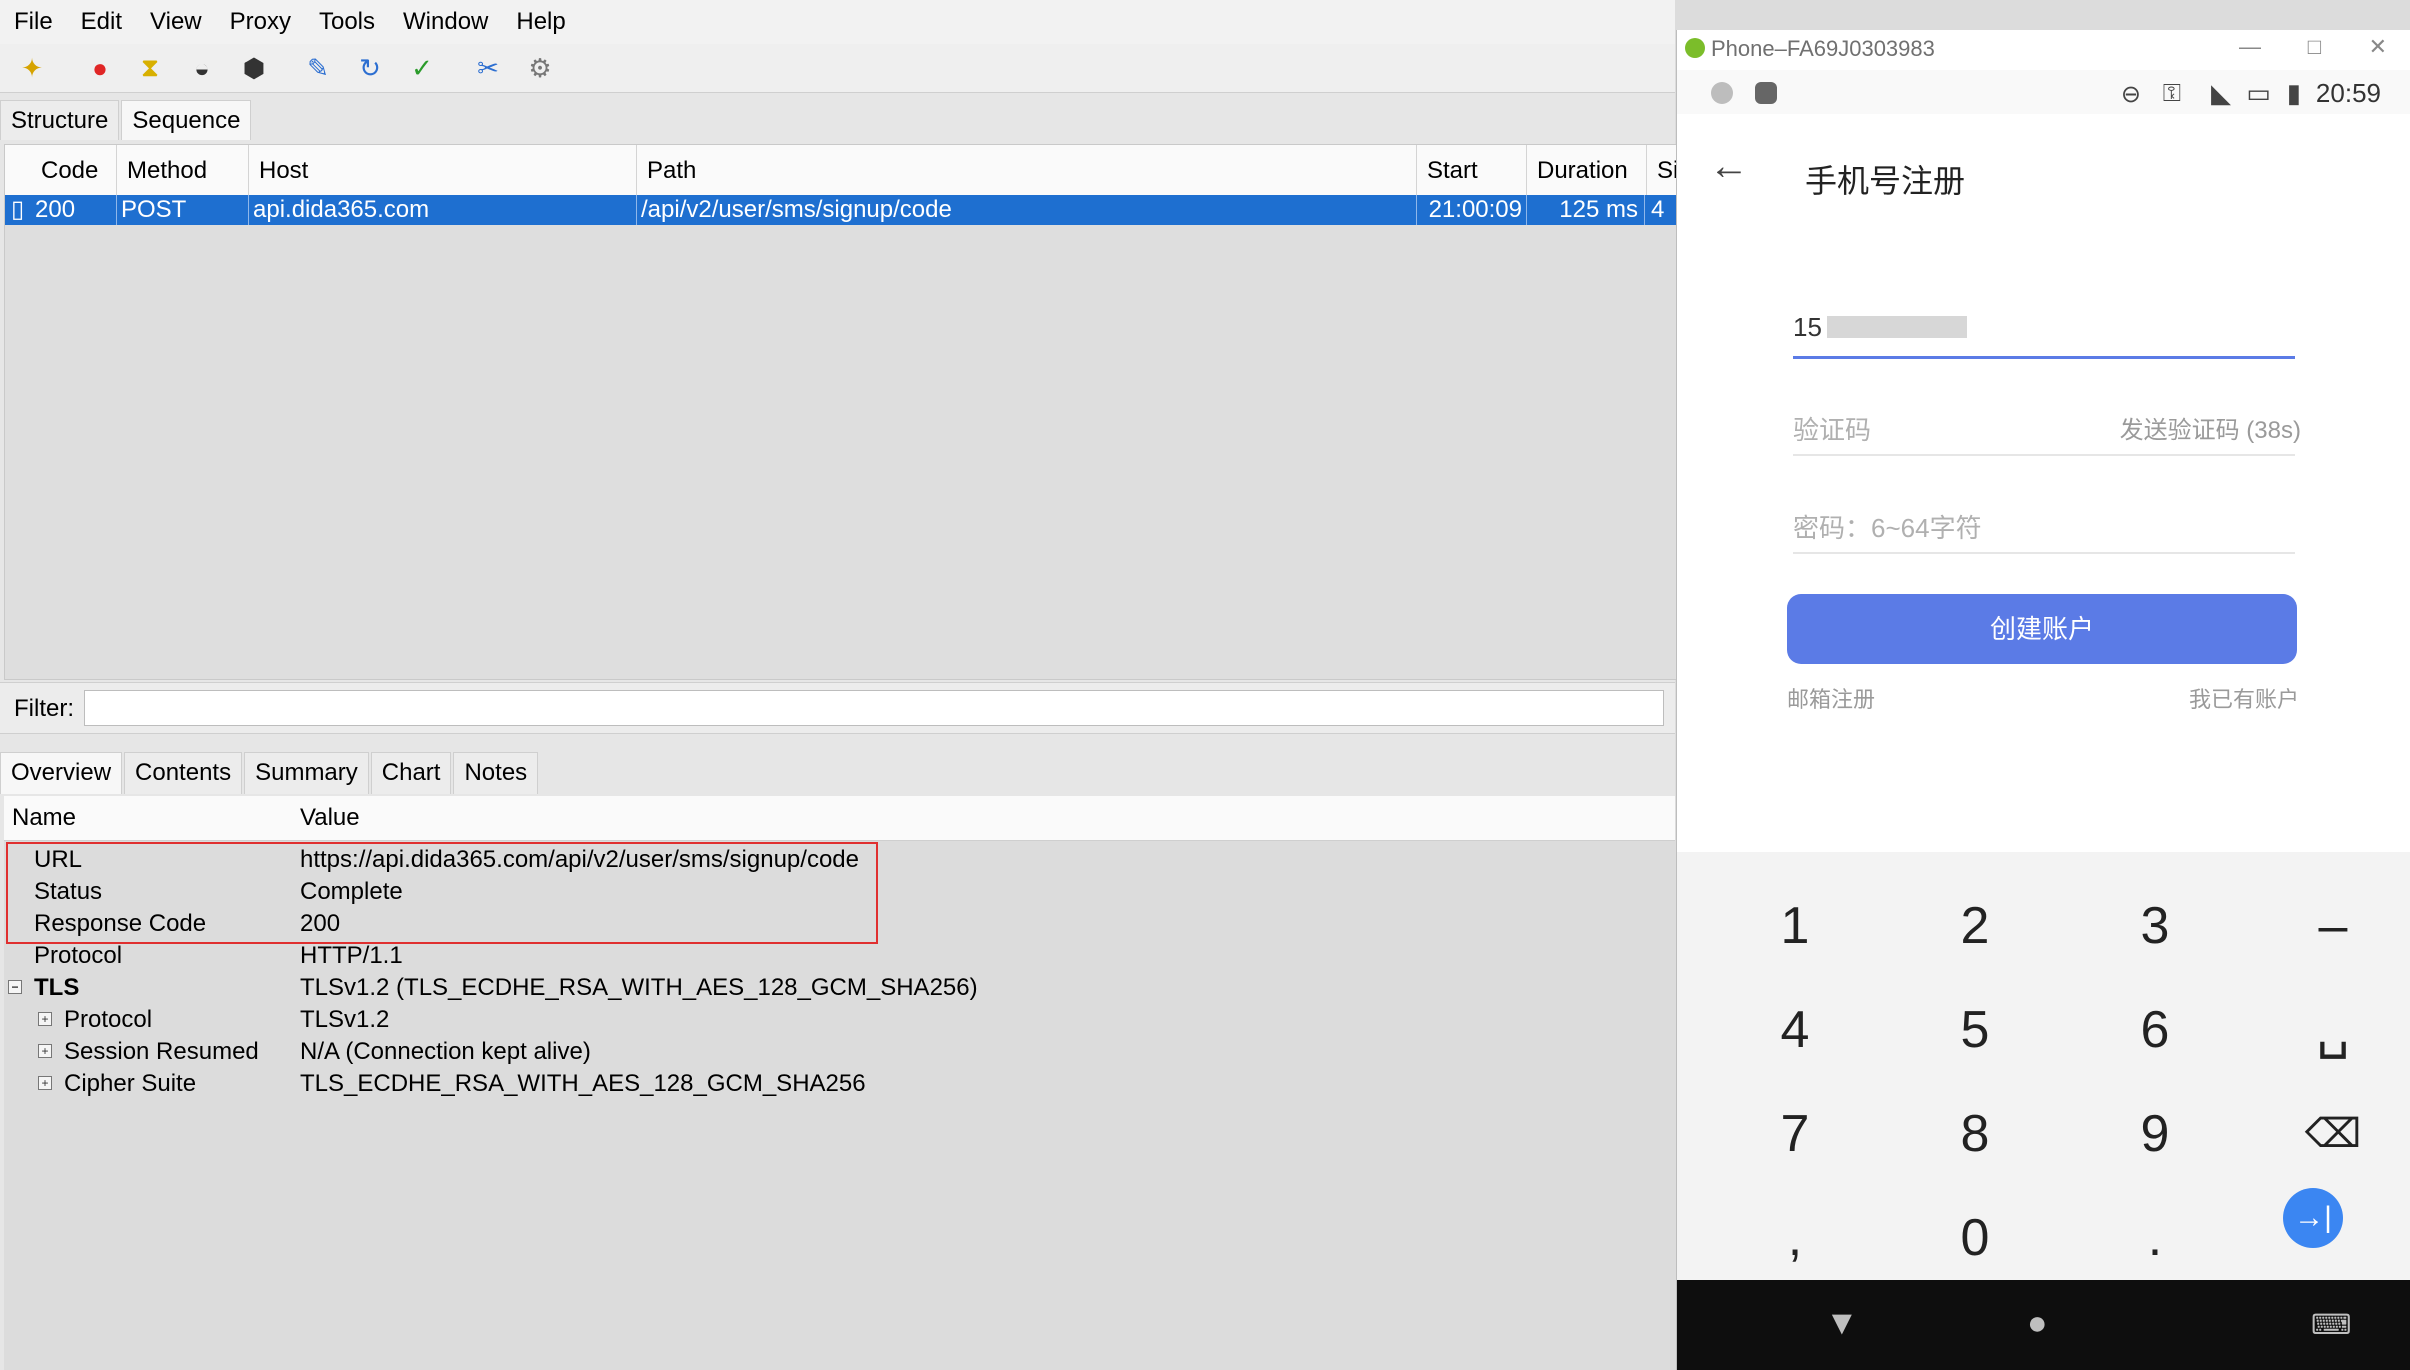 This screenshot has width=2410, height=1370. Describe the element at coordinates (1795, 1134) in the screenshot. I see `key-7: 7` at that location.